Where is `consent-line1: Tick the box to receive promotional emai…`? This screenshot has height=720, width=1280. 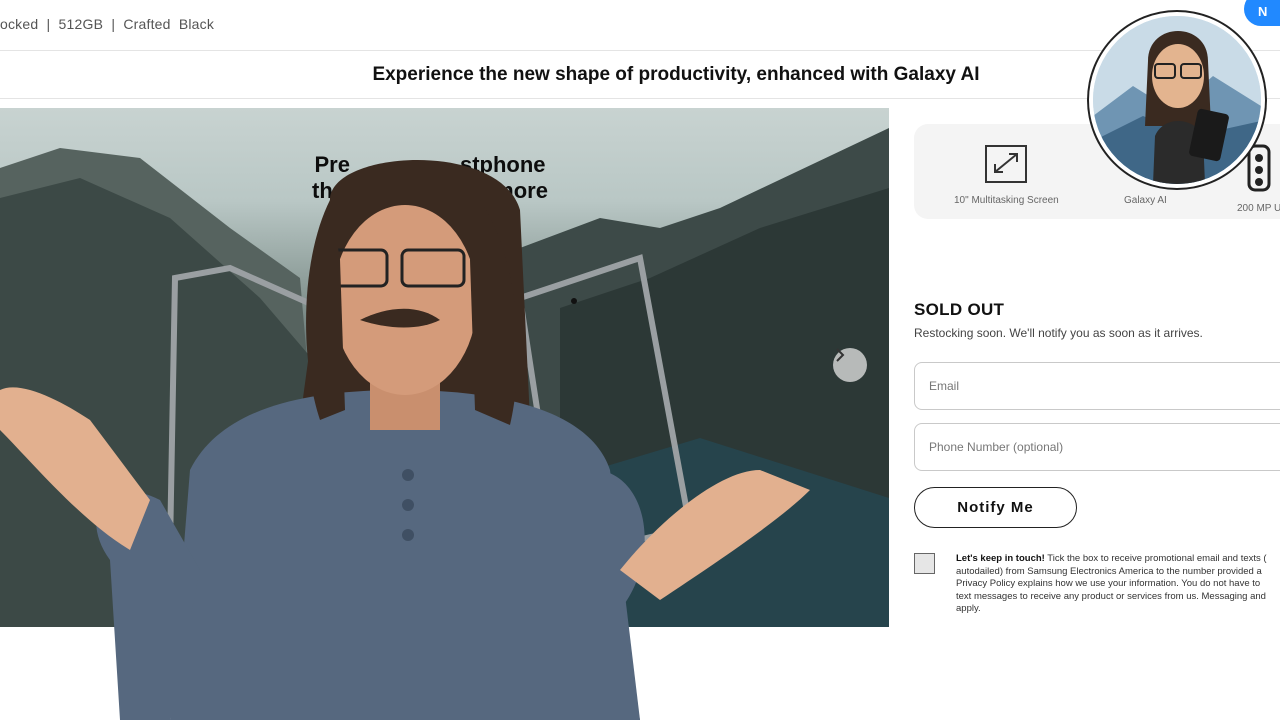
consent-line1: Tick the box to receive promotional emai… is located at coordinates (1155, 558).